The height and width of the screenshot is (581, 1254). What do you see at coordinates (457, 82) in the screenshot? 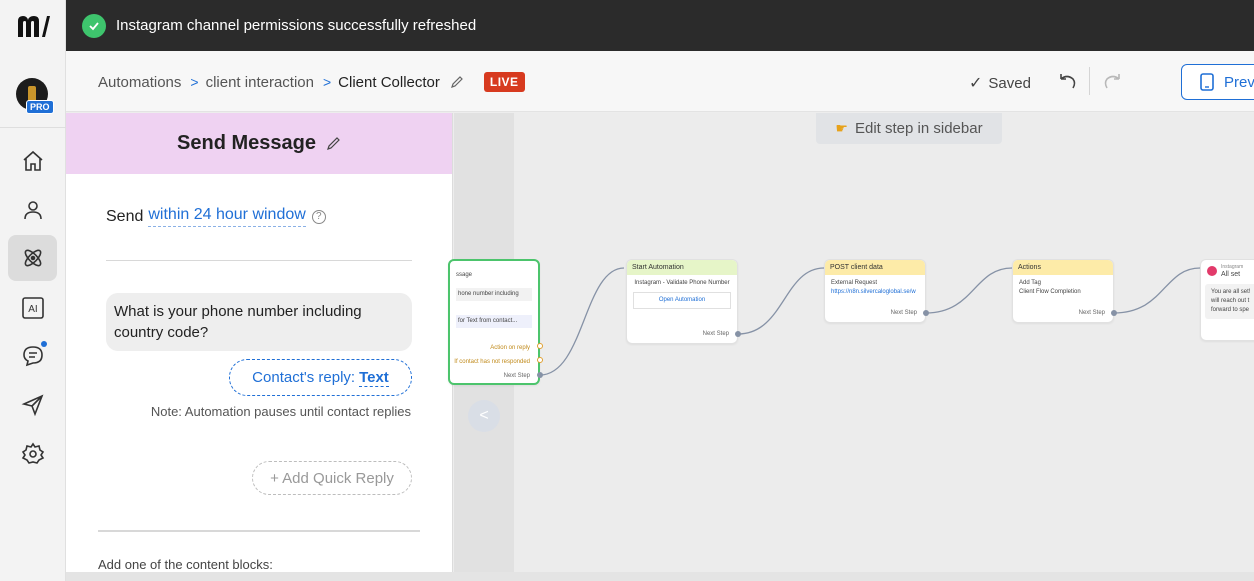
I see `edit-name-pencil-icon` at bounding box center [457, 82].